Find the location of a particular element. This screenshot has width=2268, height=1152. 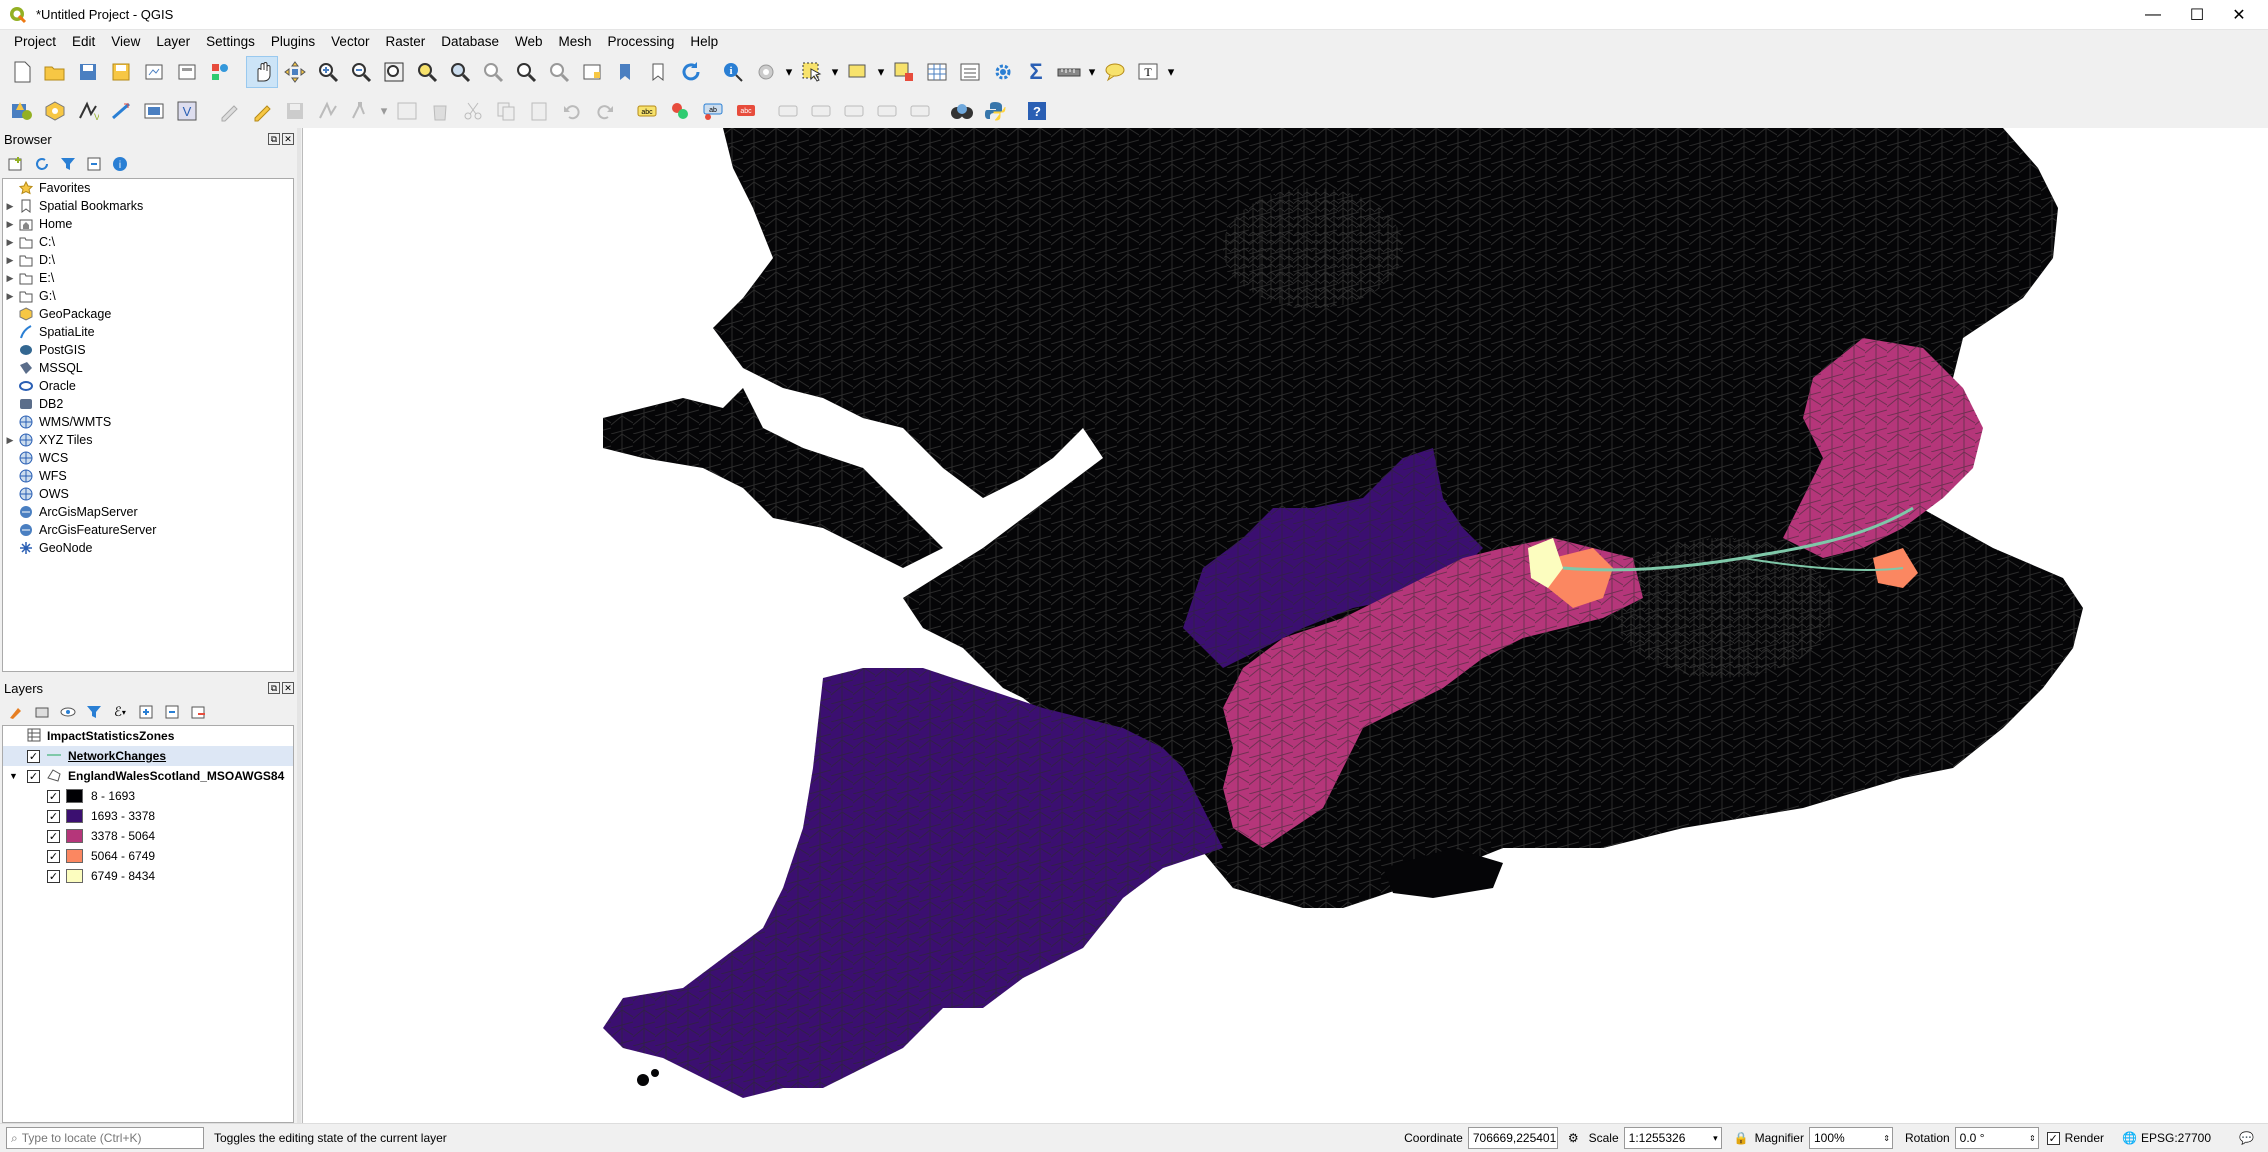

zoom-in-icon is located at coordinates (328, 72).